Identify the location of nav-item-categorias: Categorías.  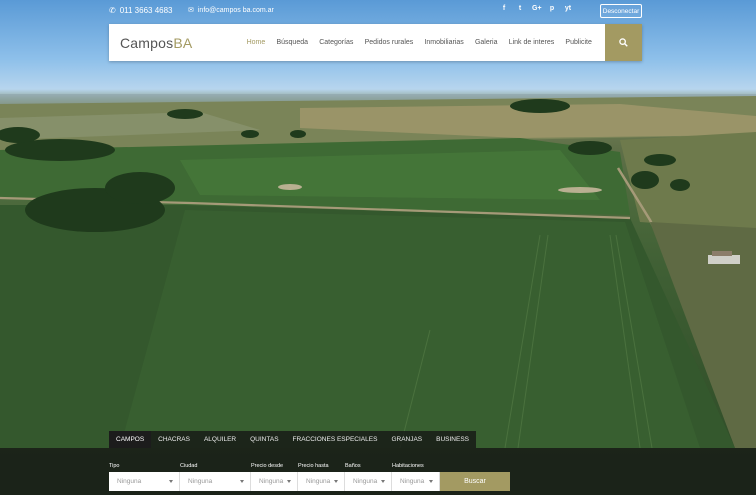
(336, 42).